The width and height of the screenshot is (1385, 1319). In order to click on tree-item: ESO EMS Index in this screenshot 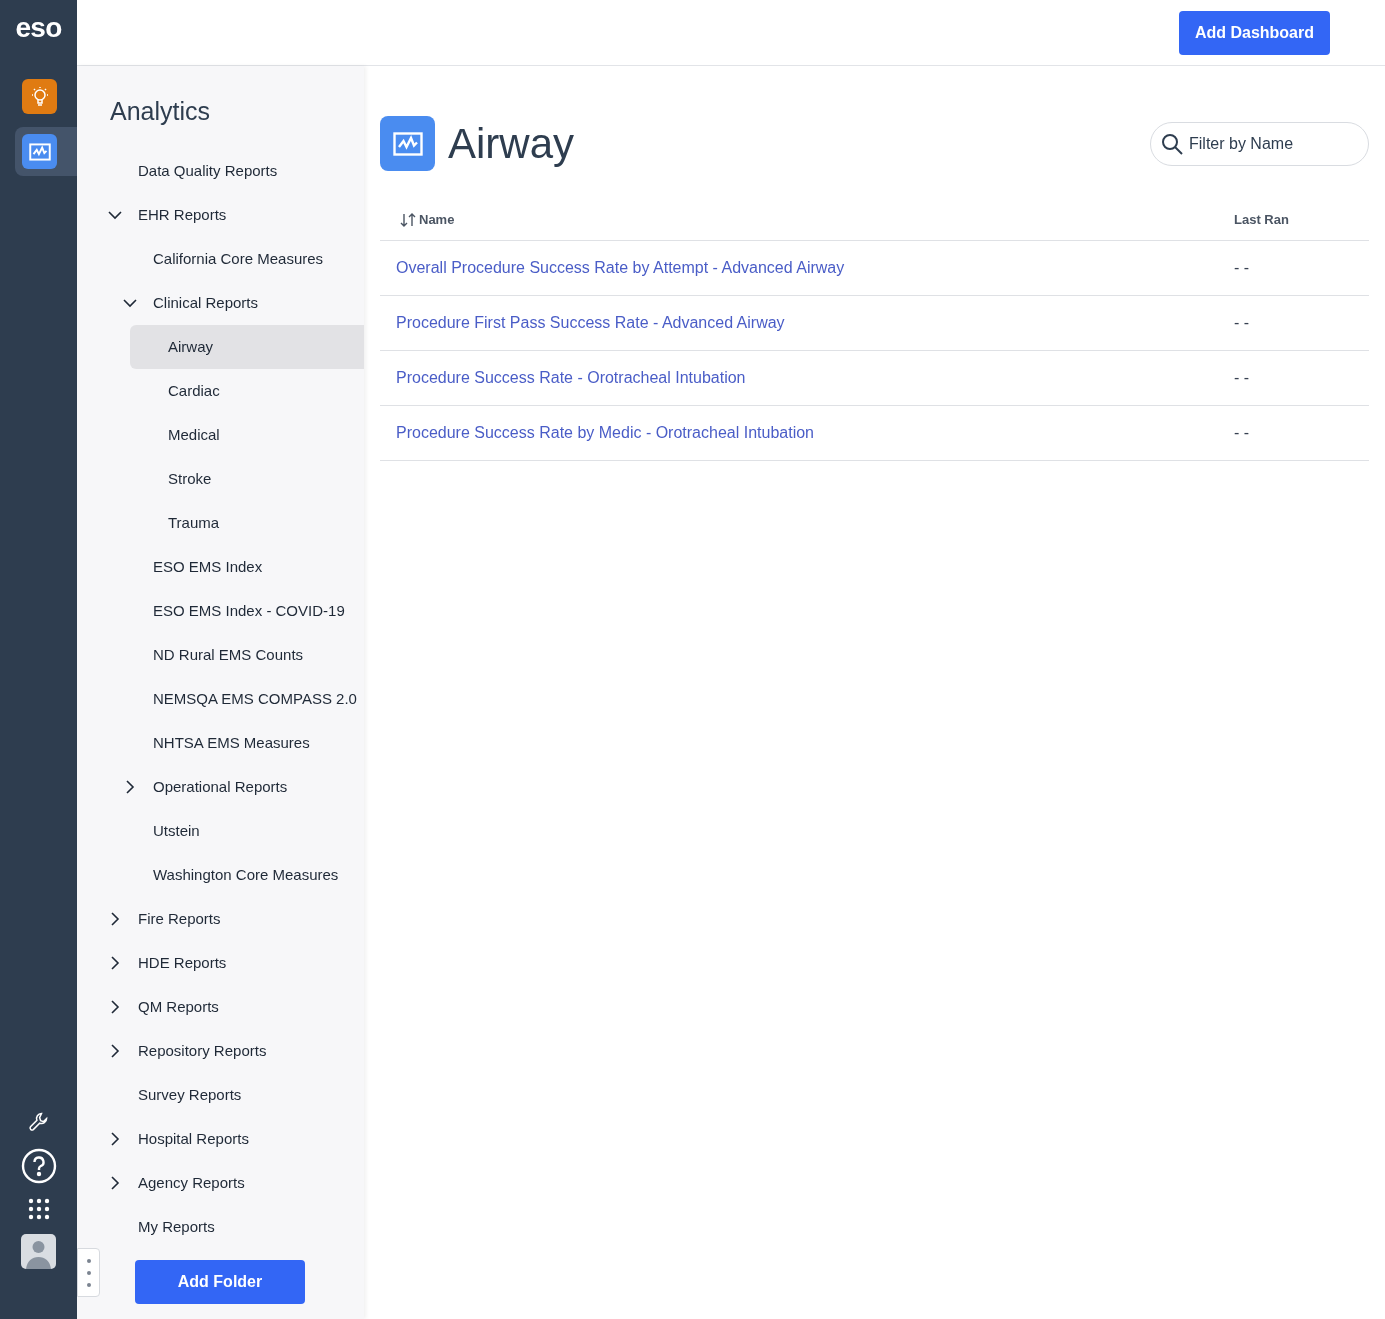, I will do `click(220, 567)`.